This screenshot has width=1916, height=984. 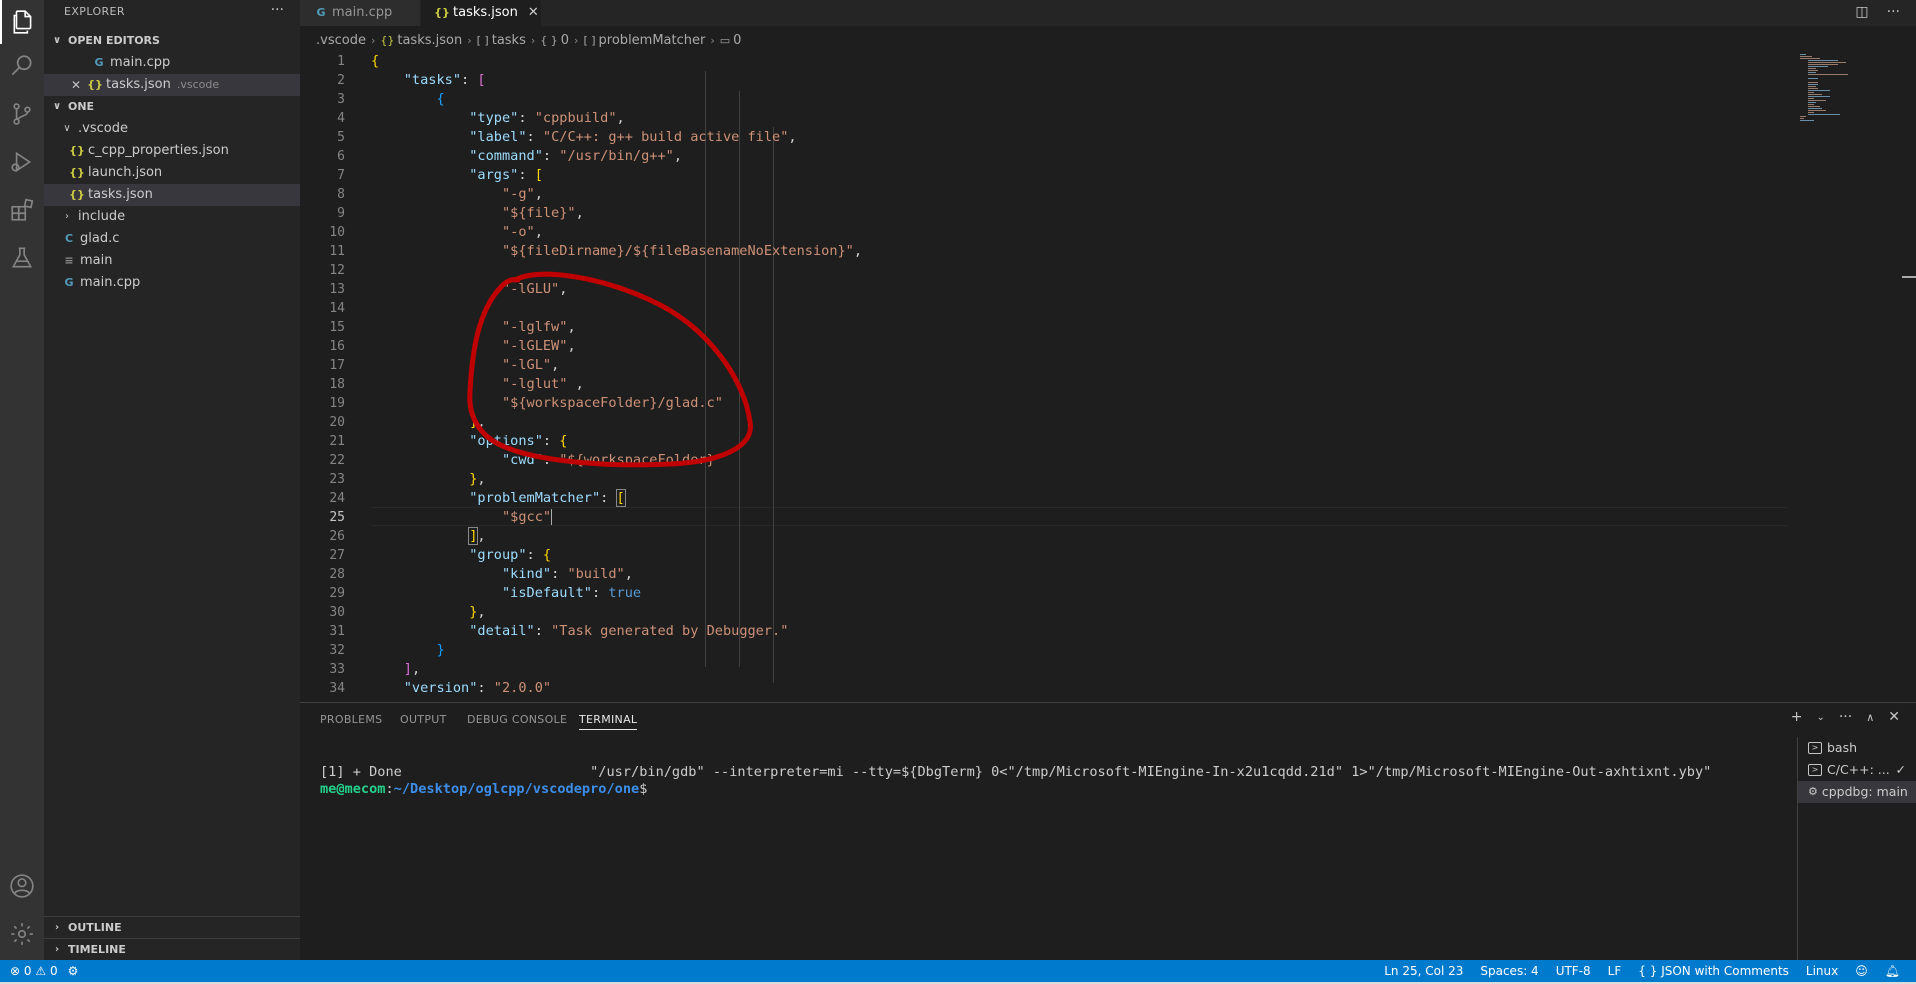 What do you see at coordinates (652, 41) in the screenshot?
I see `breadcrumb-problem-matcher: problemMatcher` at bounding box center [652, 41].